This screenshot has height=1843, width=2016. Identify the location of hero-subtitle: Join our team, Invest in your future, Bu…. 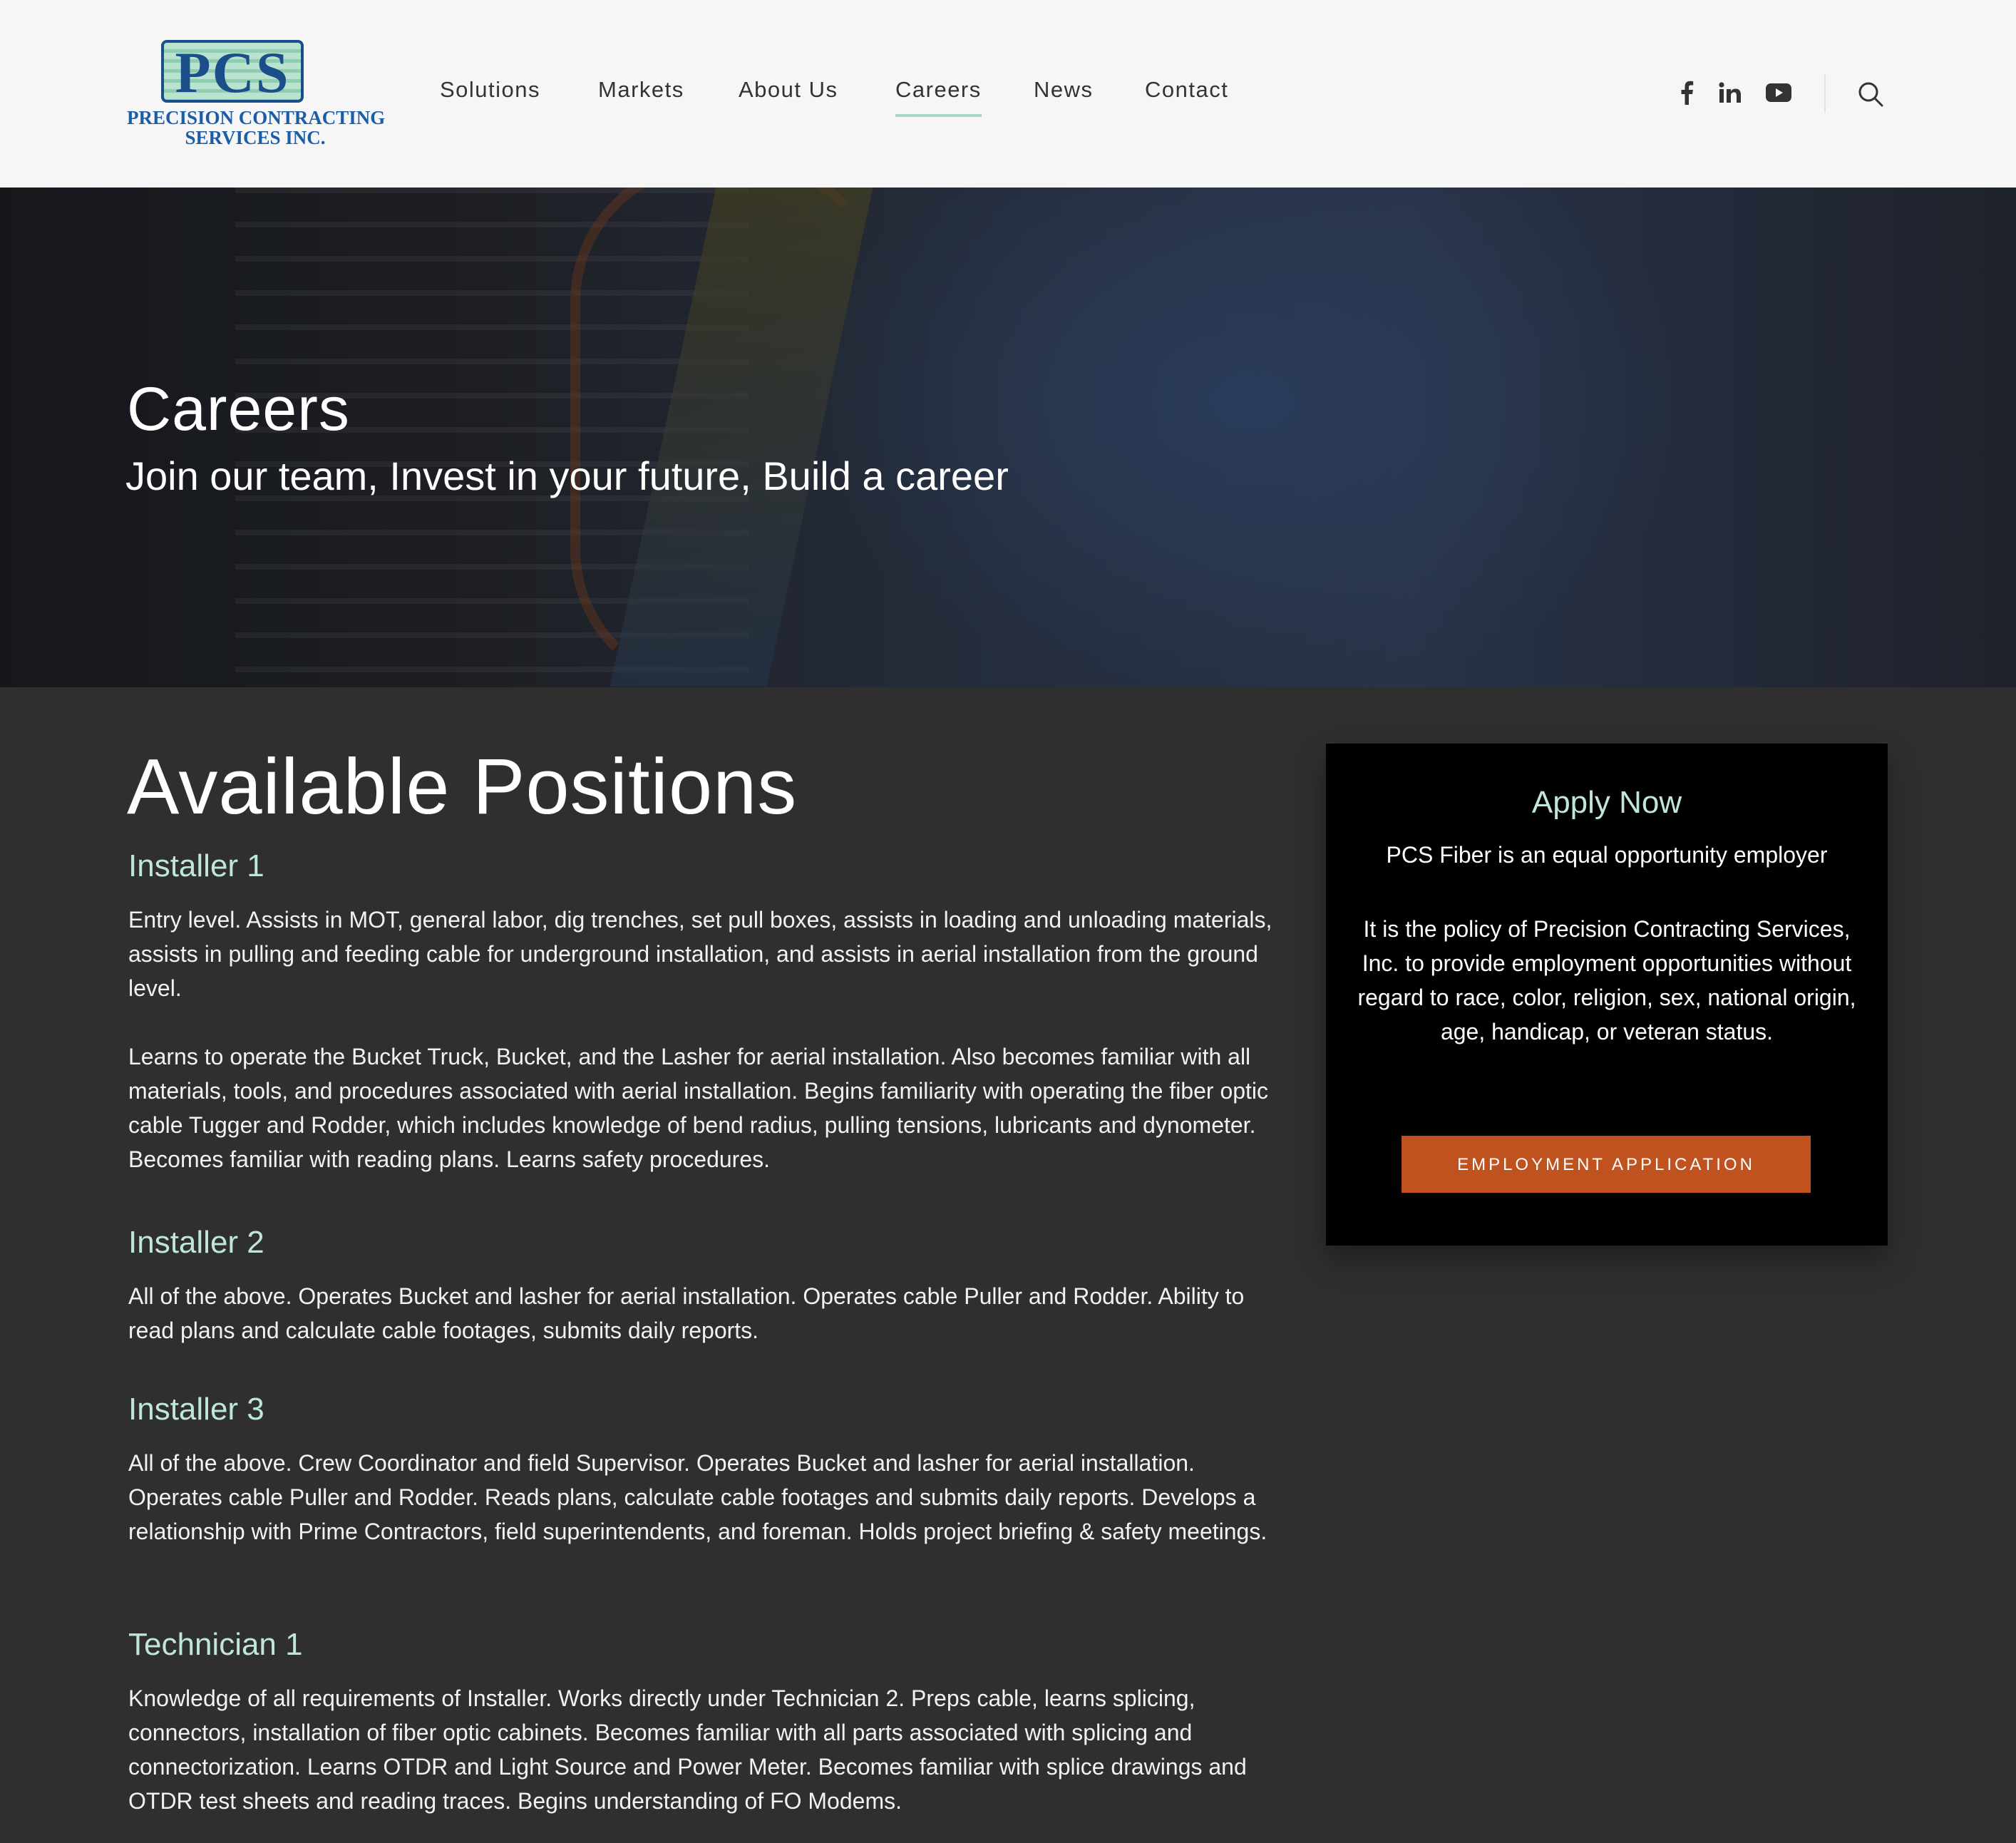
(567, 475).